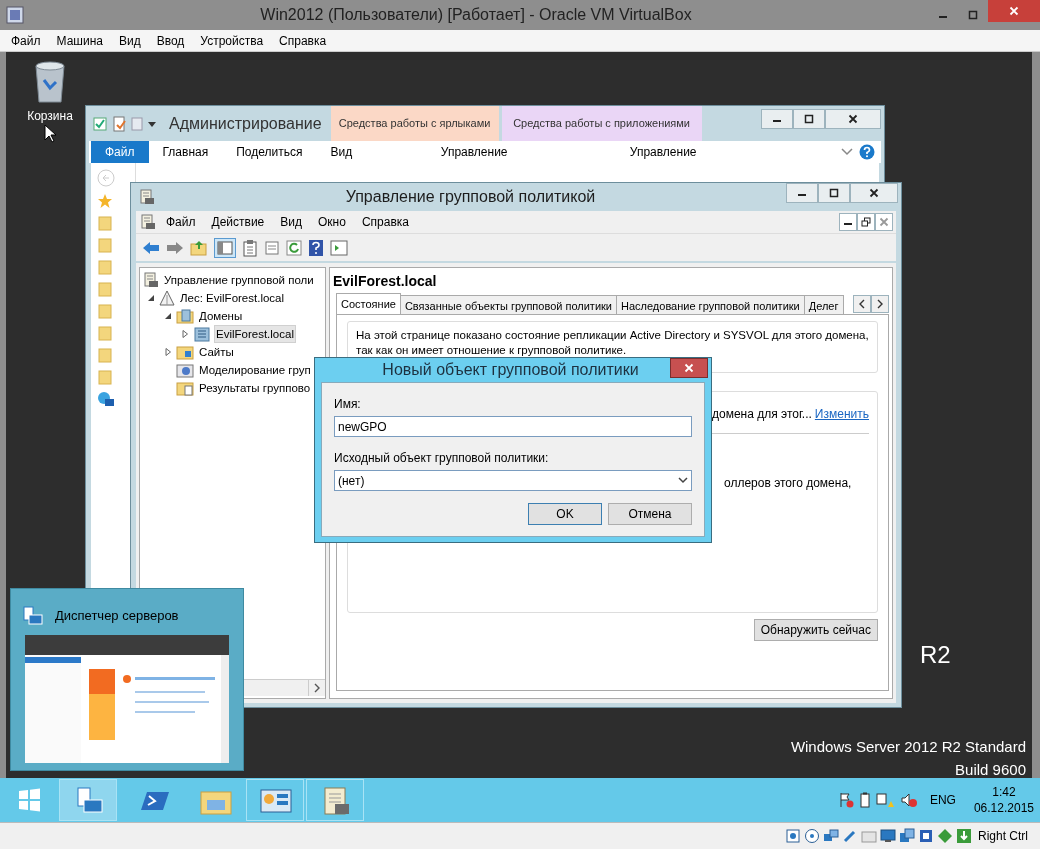  Describe the element at coordinates (245, 123) in the screenshot. I see `window-title: Администрирование` at that location.